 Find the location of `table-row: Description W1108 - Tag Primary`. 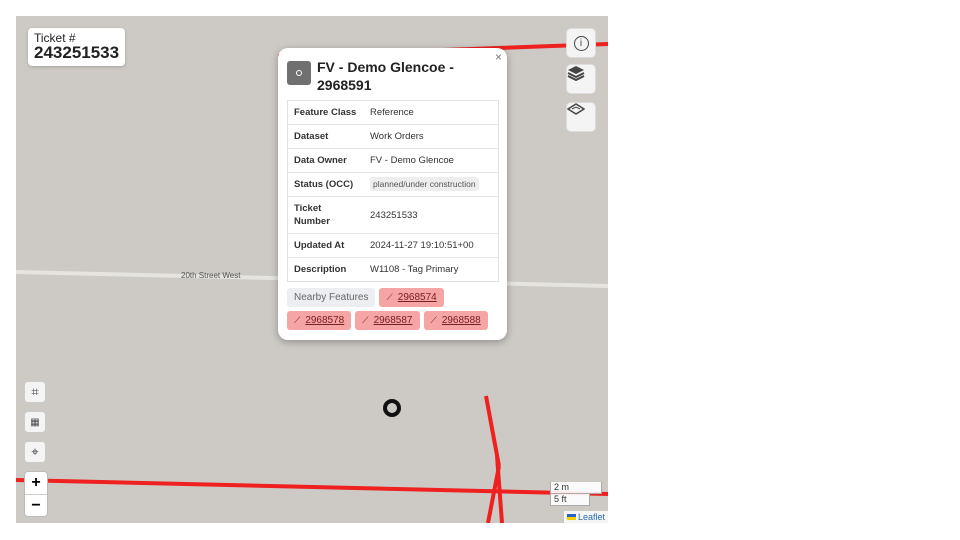

table-row: Description W1108 - Tag Primary is located at coordinates (393, 269).